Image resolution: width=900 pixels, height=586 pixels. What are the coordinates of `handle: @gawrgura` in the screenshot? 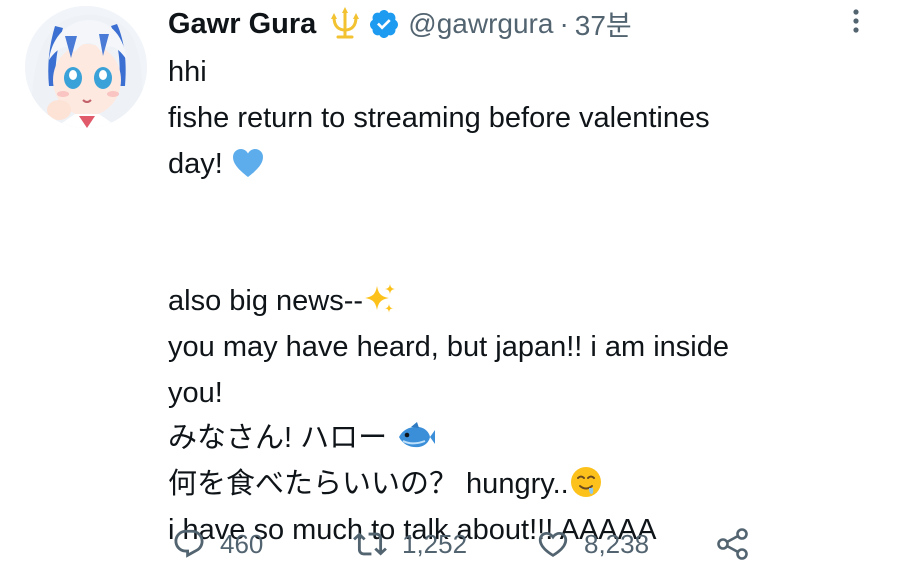 It's located at (480, 24).